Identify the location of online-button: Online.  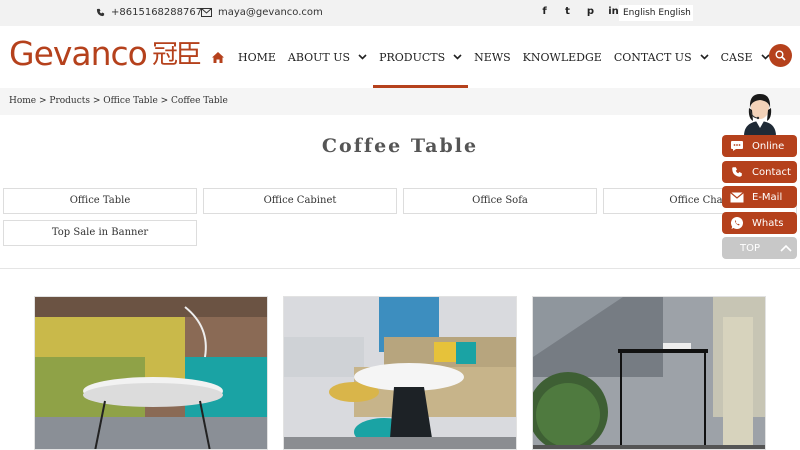
(759, 146).